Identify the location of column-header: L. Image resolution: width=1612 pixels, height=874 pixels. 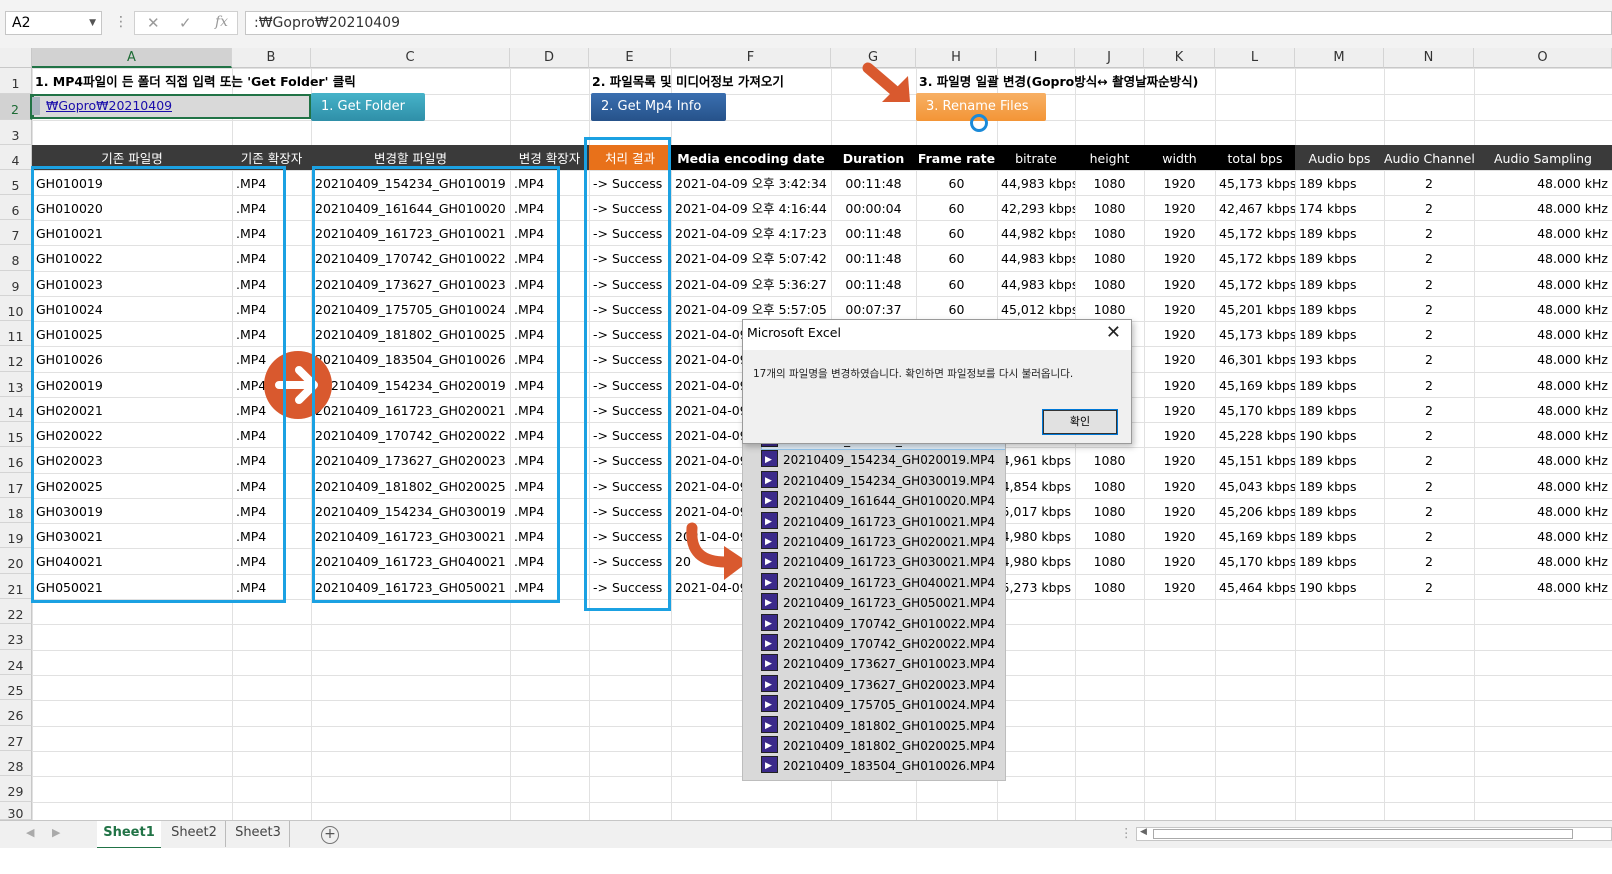
(1255, 58).